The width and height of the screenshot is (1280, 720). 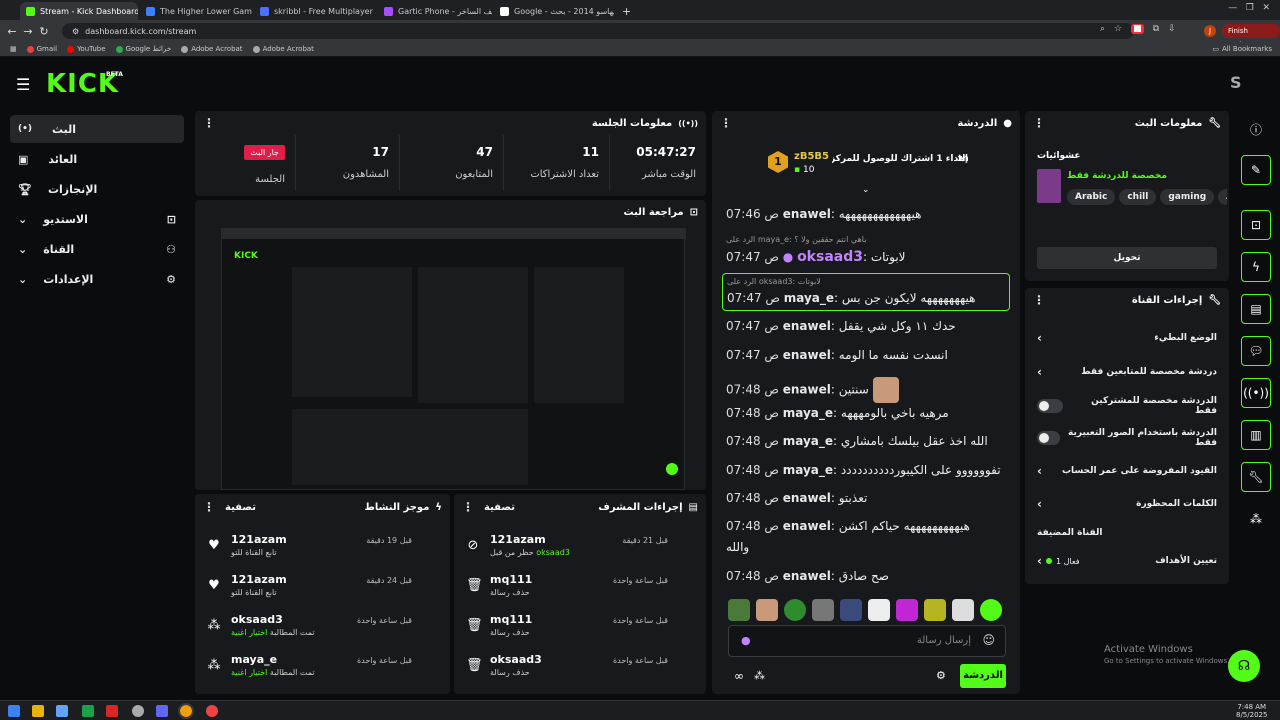 I want to click on forward-icon: →, so click(x=28, y=31).